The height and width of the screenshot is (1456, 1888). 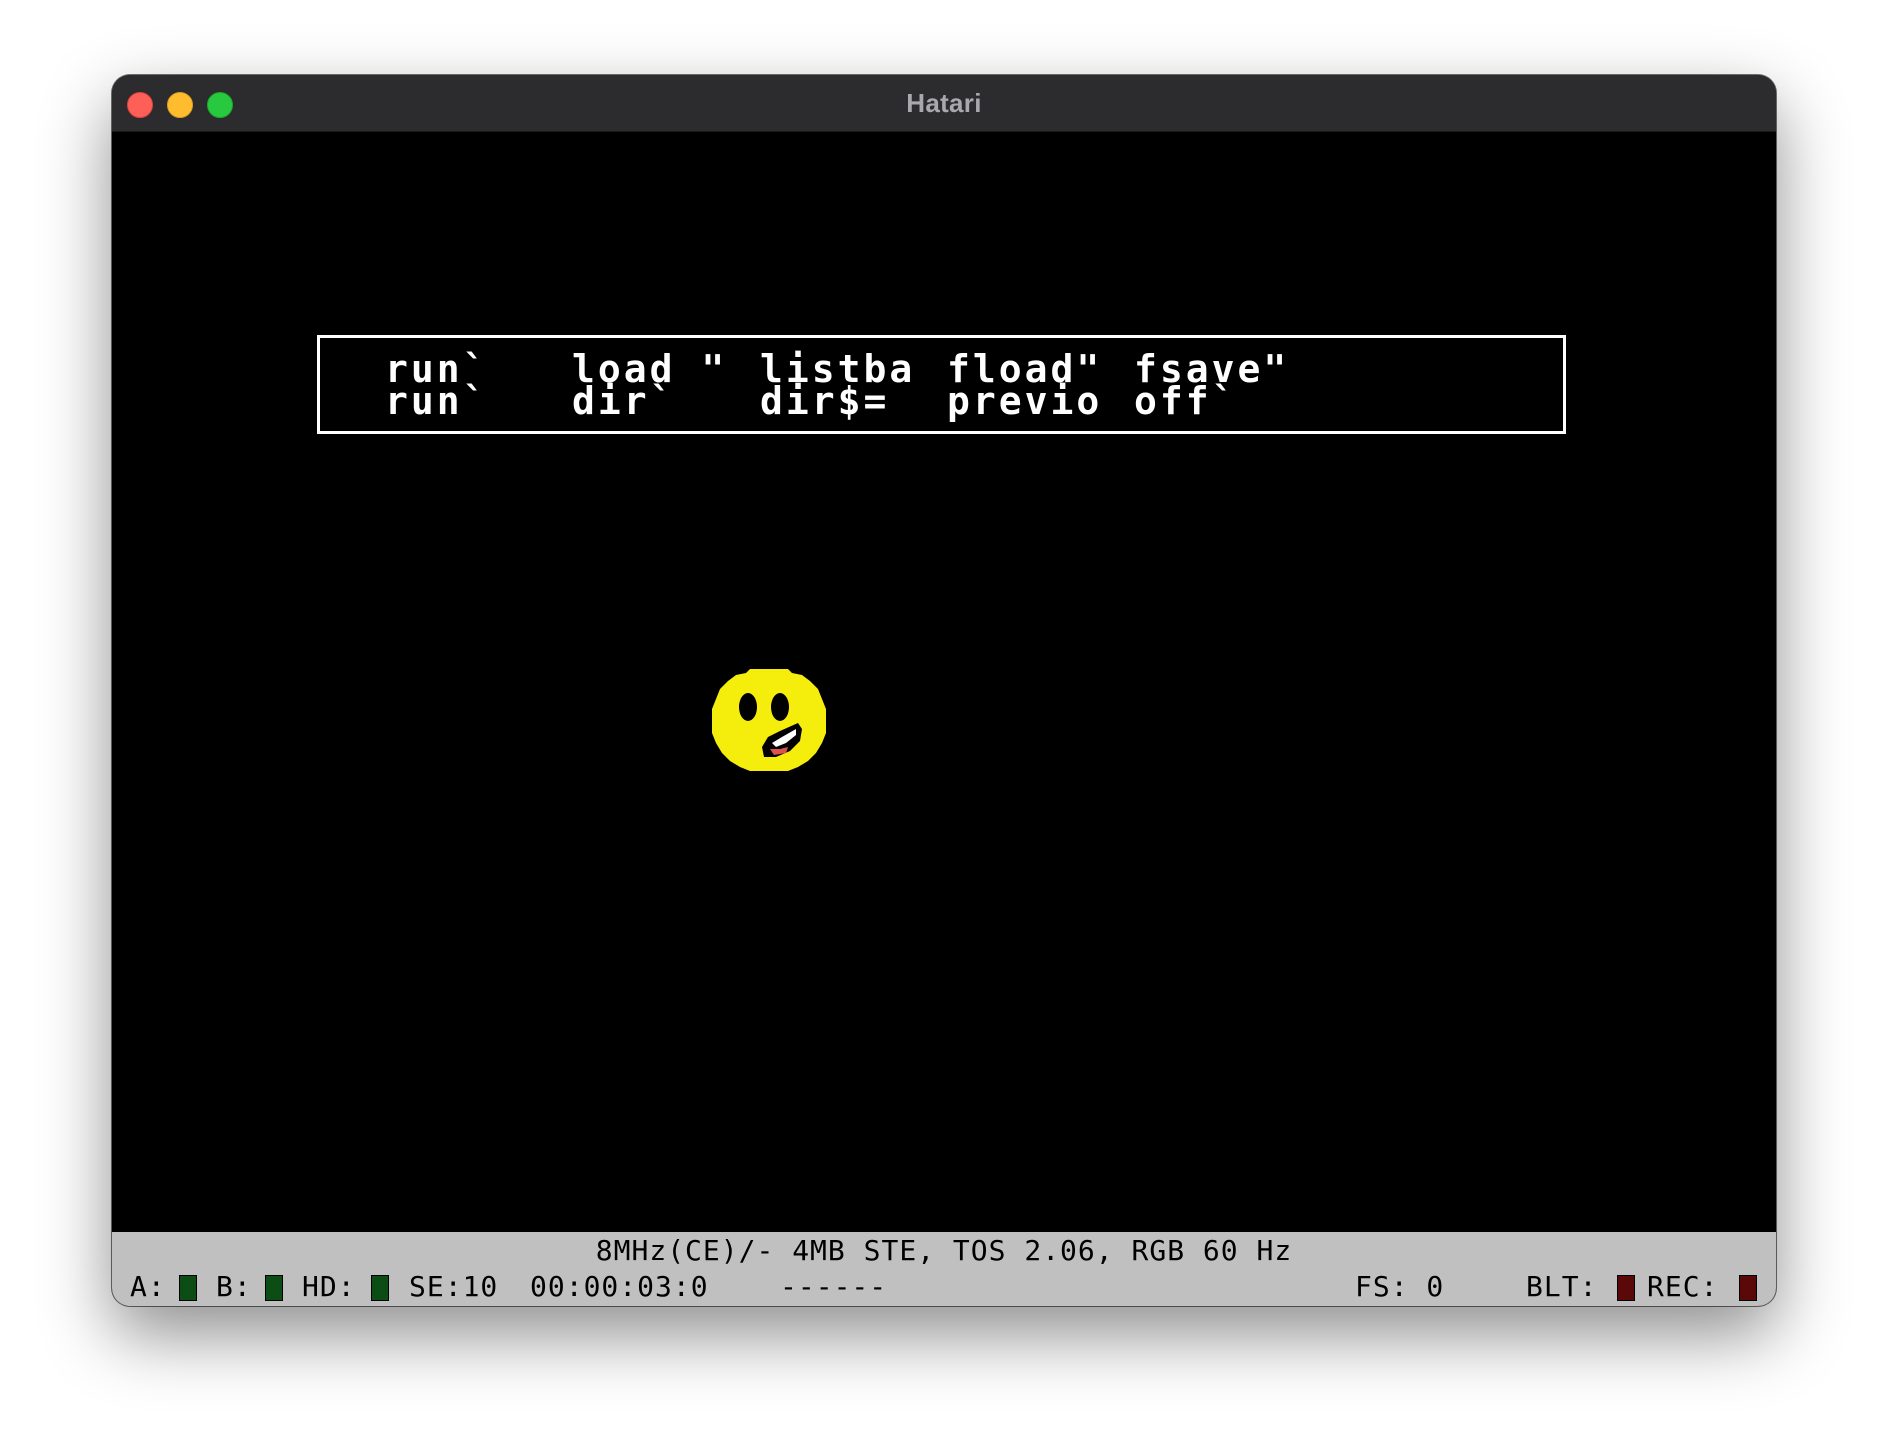 What do you see at coordinates (1400, 1286) in the screenshot?
I see `fs-label: FS: 0` at bounding box center [1400, 1286].